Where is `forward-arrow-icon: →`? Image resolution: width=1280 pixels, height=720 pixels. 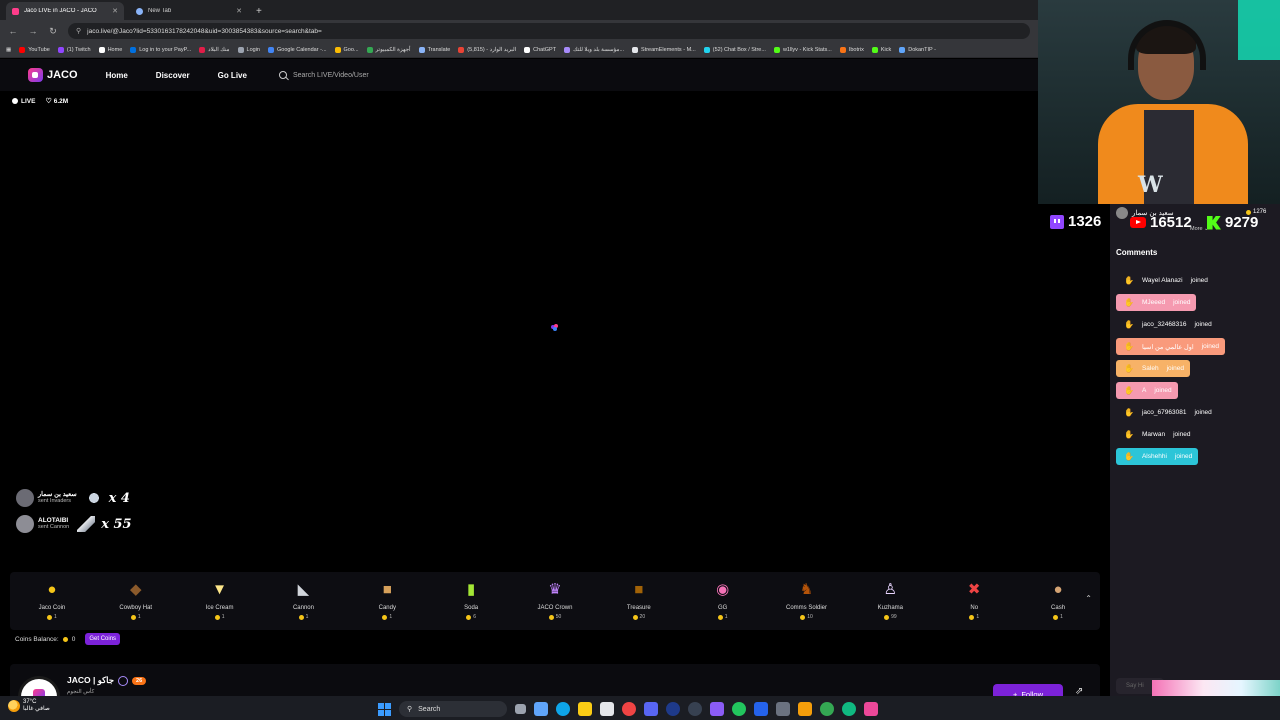 forward-arrow-icon: → is located at coordinates (33, 31).